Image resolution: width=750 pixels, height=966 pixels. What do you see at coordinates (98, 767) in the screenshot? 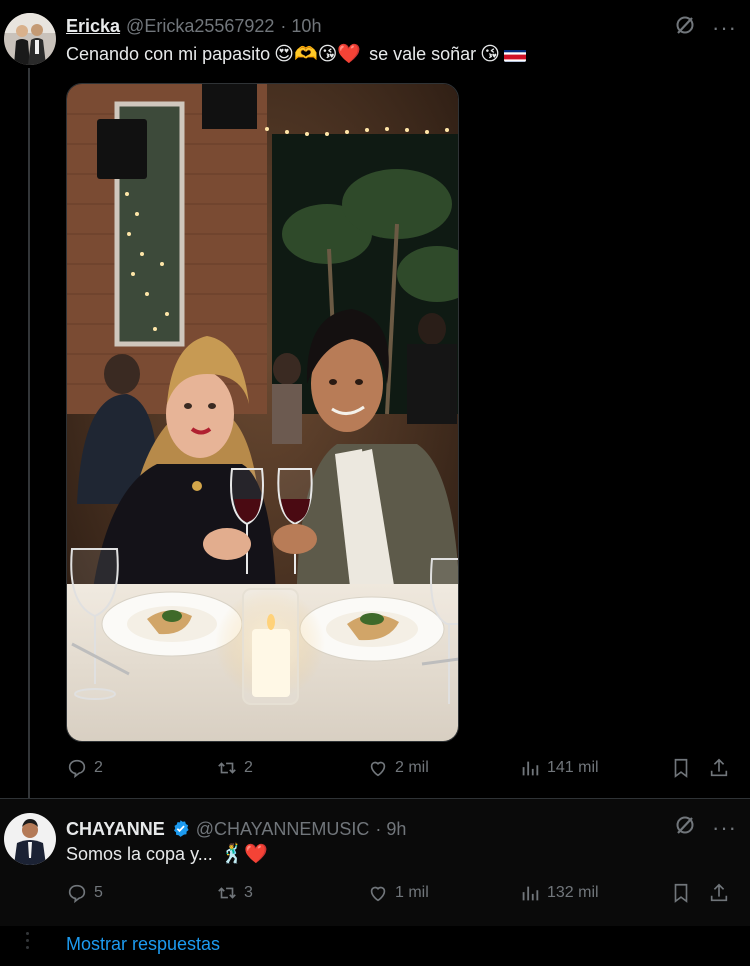
I see `reply-count: 2` at bounding box center [98, 767].